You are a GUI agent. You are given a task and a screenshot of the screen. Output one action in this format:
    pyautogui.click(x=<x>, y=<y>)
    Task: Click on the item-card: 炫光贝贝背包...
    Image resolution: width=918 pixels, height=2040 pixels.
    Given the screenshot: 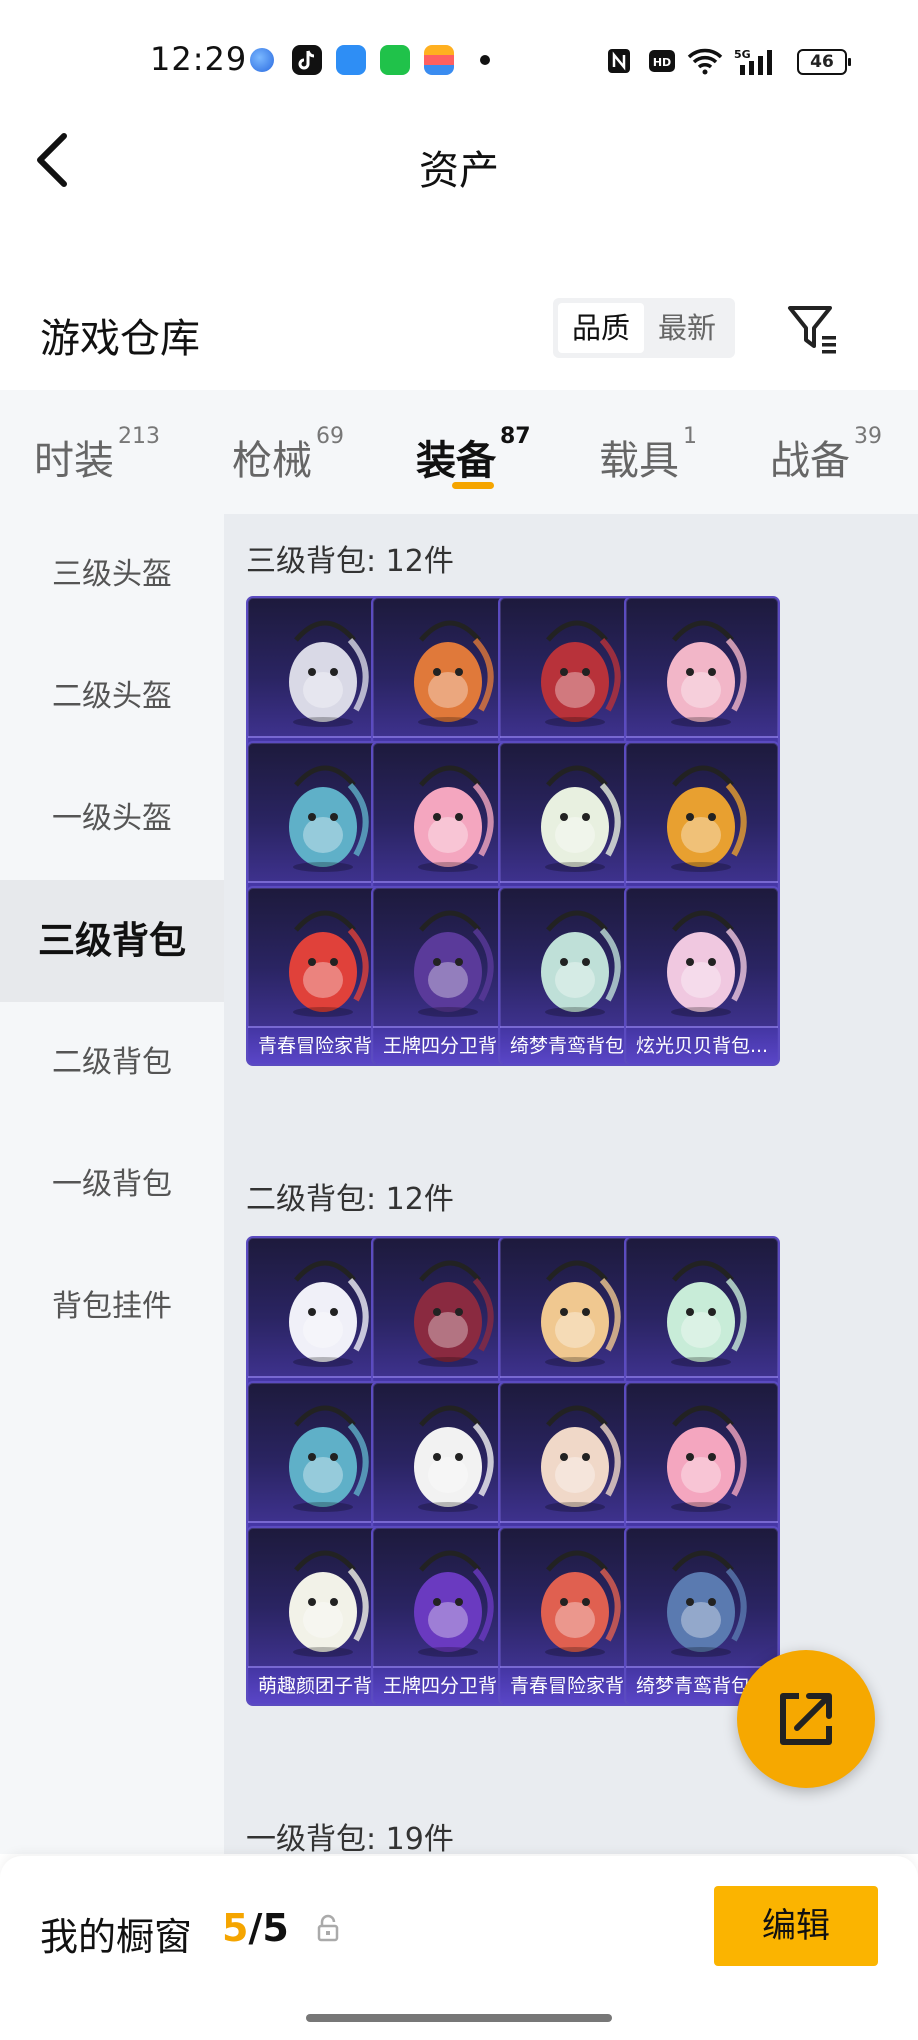 What is the action you would take?
    pyautogui.click(x=702, y=976)
    